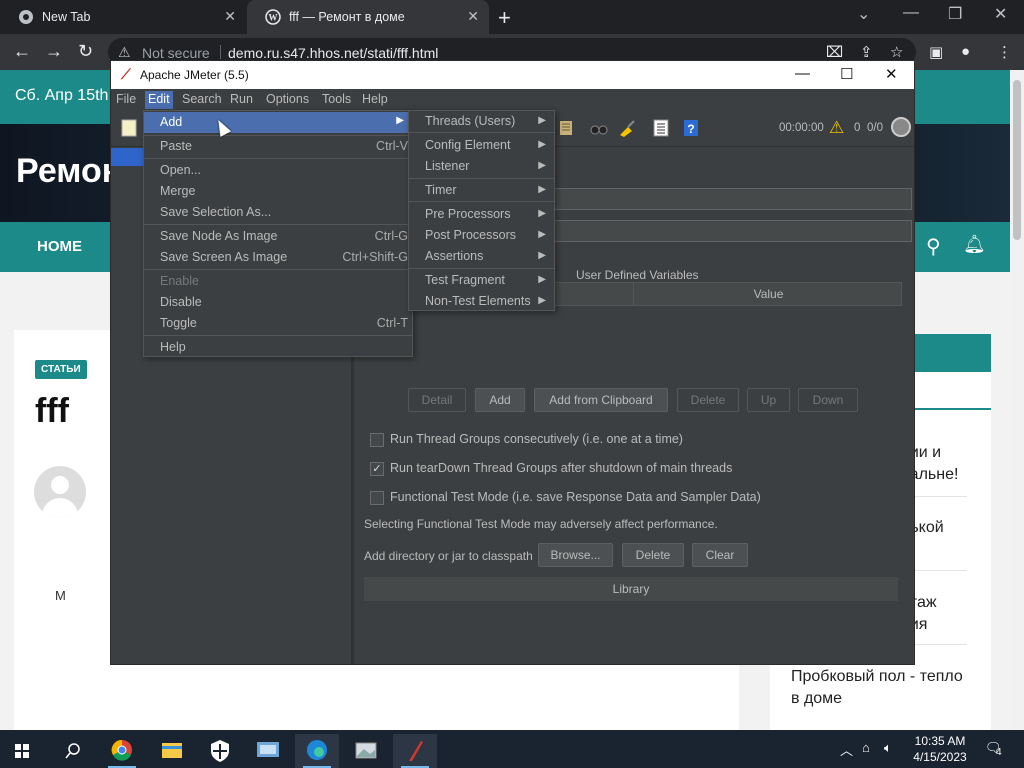  Describe the element at coordinates (599, 128) in the screenshot. I see `search-binoculars-icon` at that location.